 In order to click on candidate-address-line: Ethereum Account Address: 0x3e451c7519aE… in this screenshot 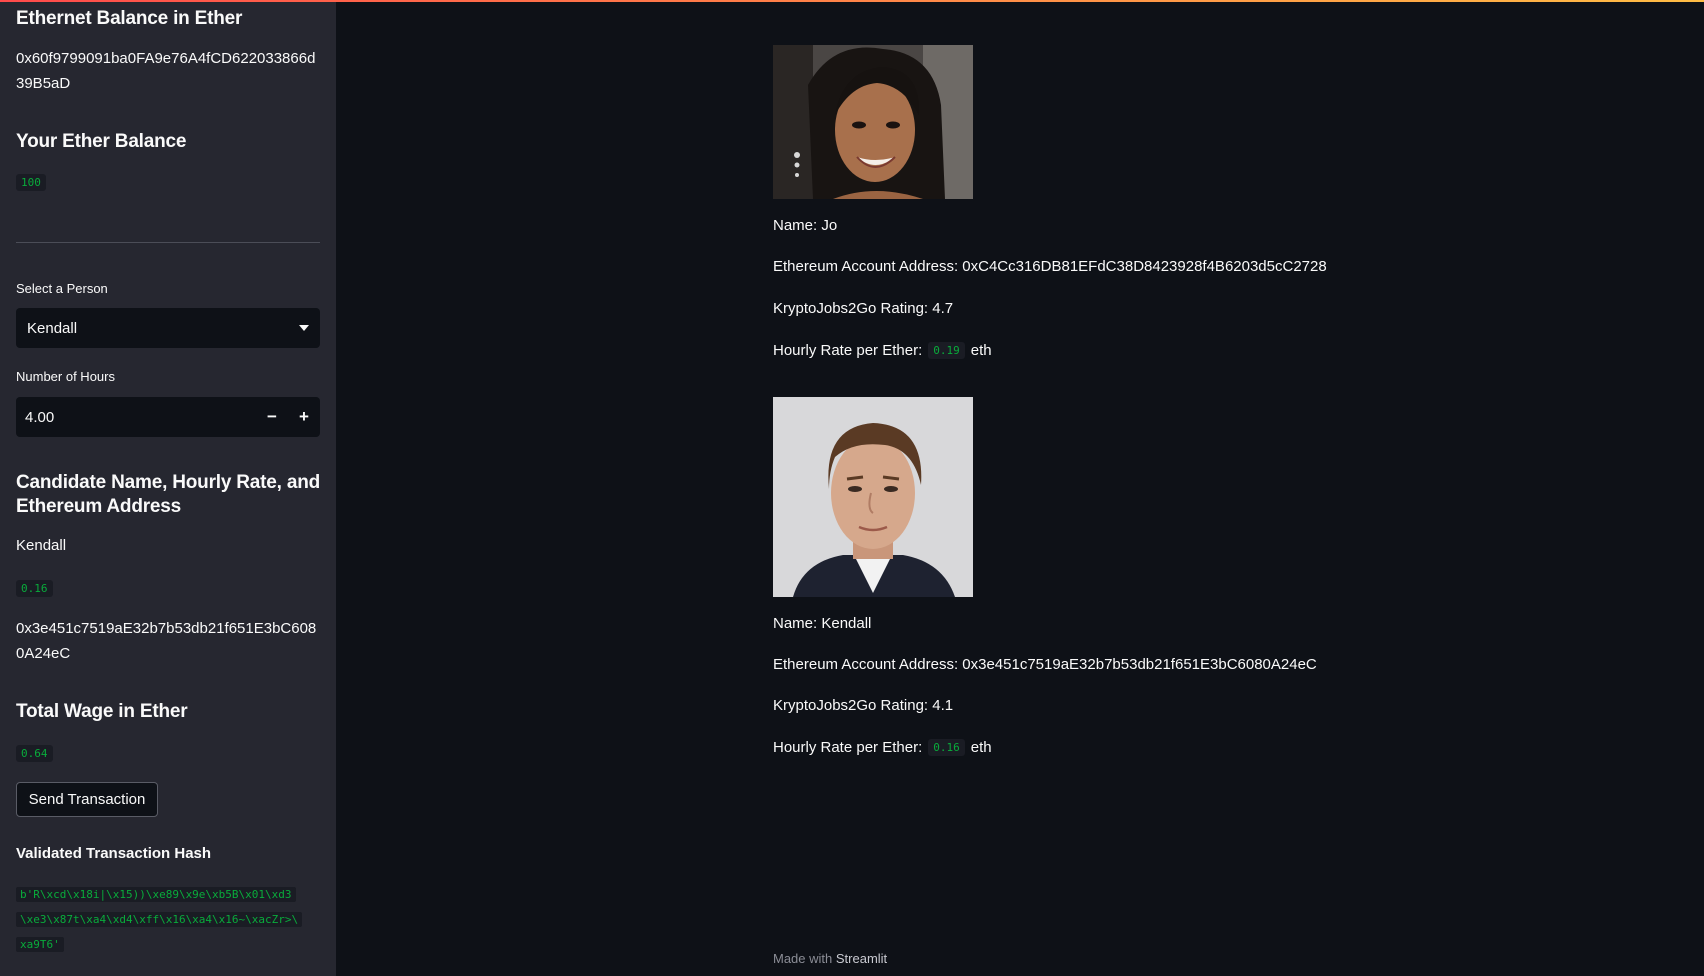, I will do `click(1045, 664)`.